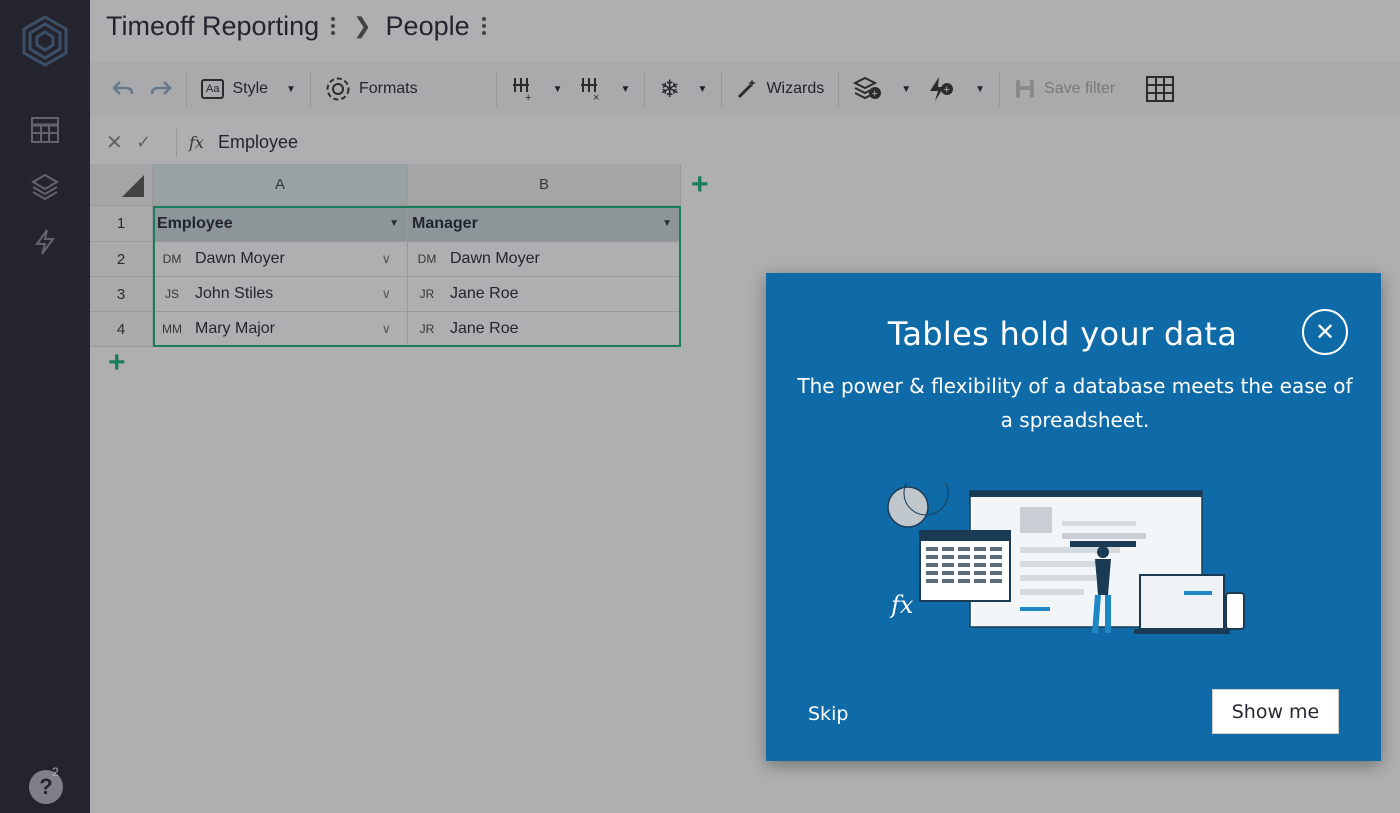  Describe the element at coordinates (828, 714) in the screenshot. I see `skip-button: Skip` at that location.